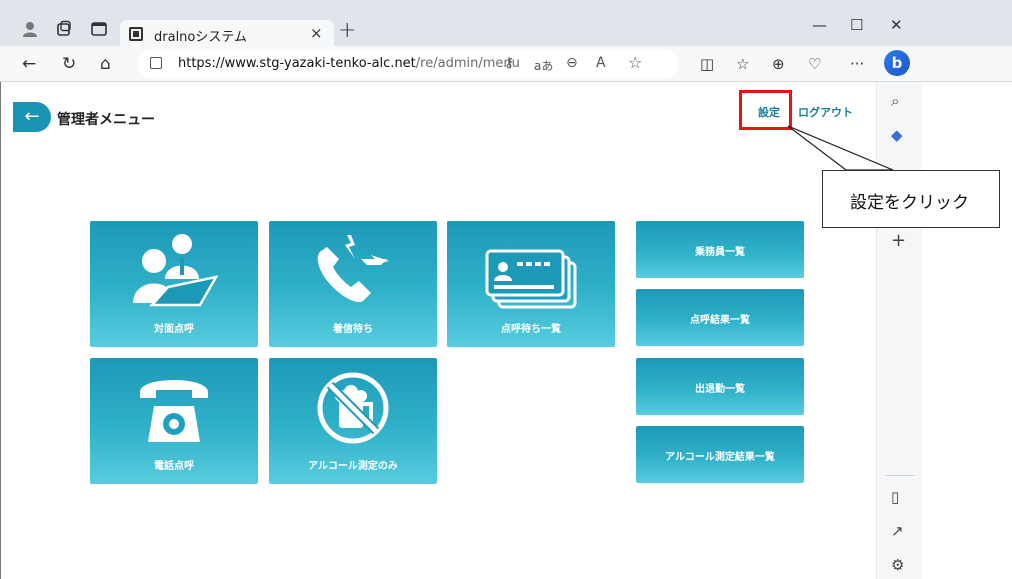 This screenshot has height=579, width=1012. Describe the element at coordinates (353, 269) in the screenshot. I see `incoming-call-icon` at that location.